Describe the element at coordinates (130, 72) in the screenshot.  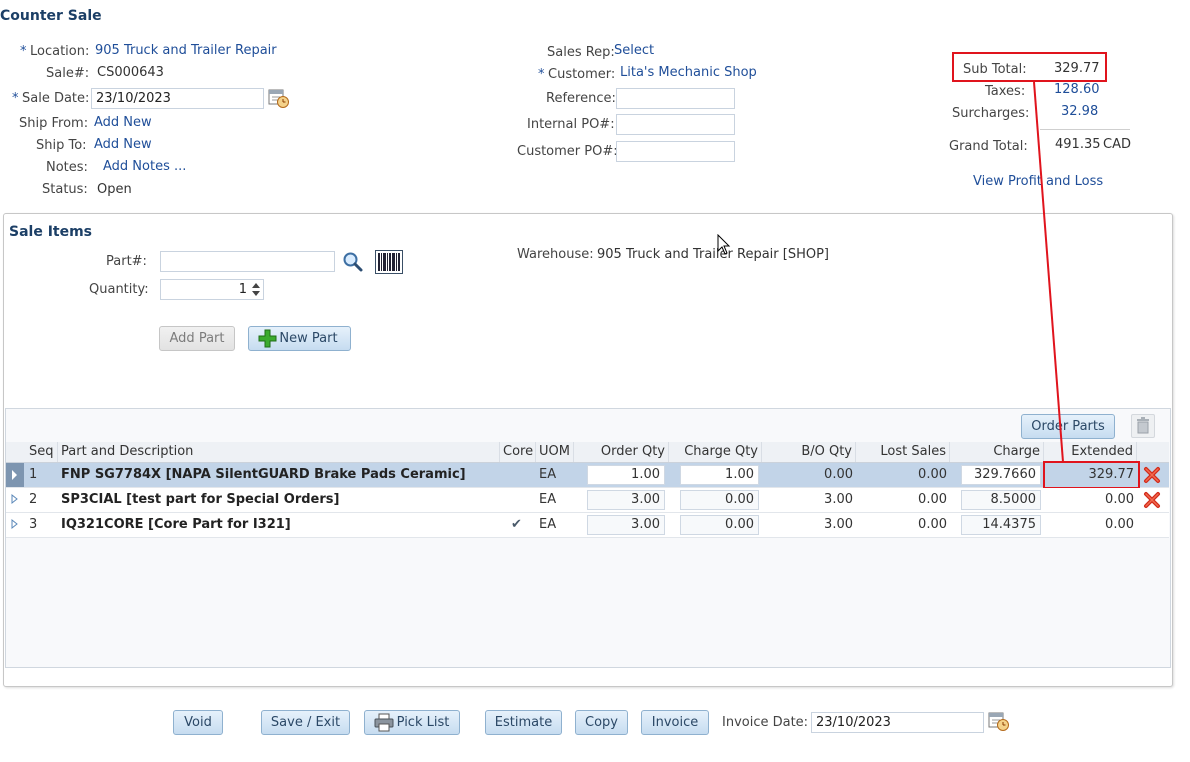
I see `sale-number-value: CS000643` at that location.